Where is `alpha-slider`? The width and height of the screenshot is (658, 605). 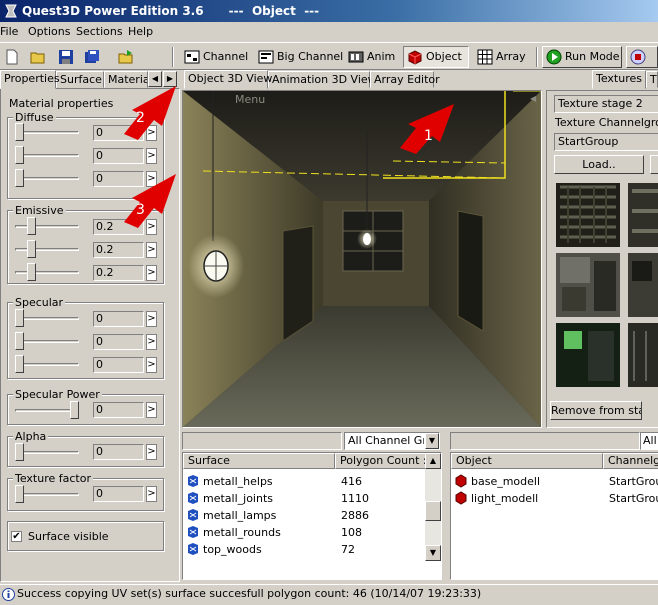 alpha-slider is located at coordinates (47, 452).